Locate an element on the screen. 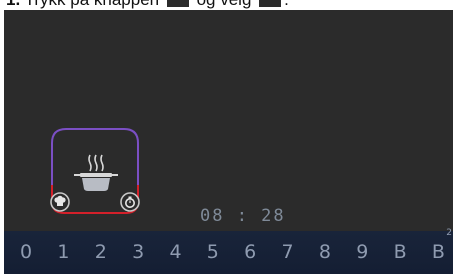  power-level-label: 4 is located at coordinates (175, 252).